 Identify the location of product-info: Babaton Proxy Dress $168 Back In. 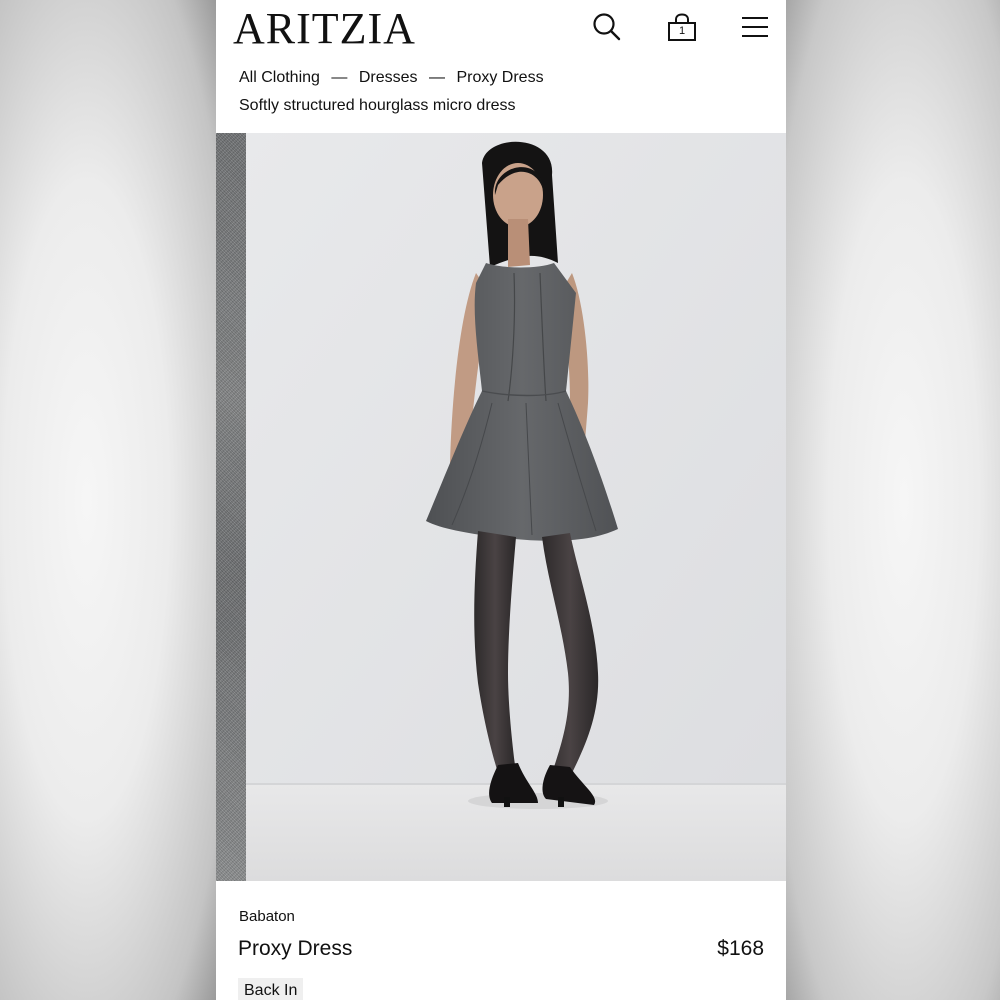
(501, 940).